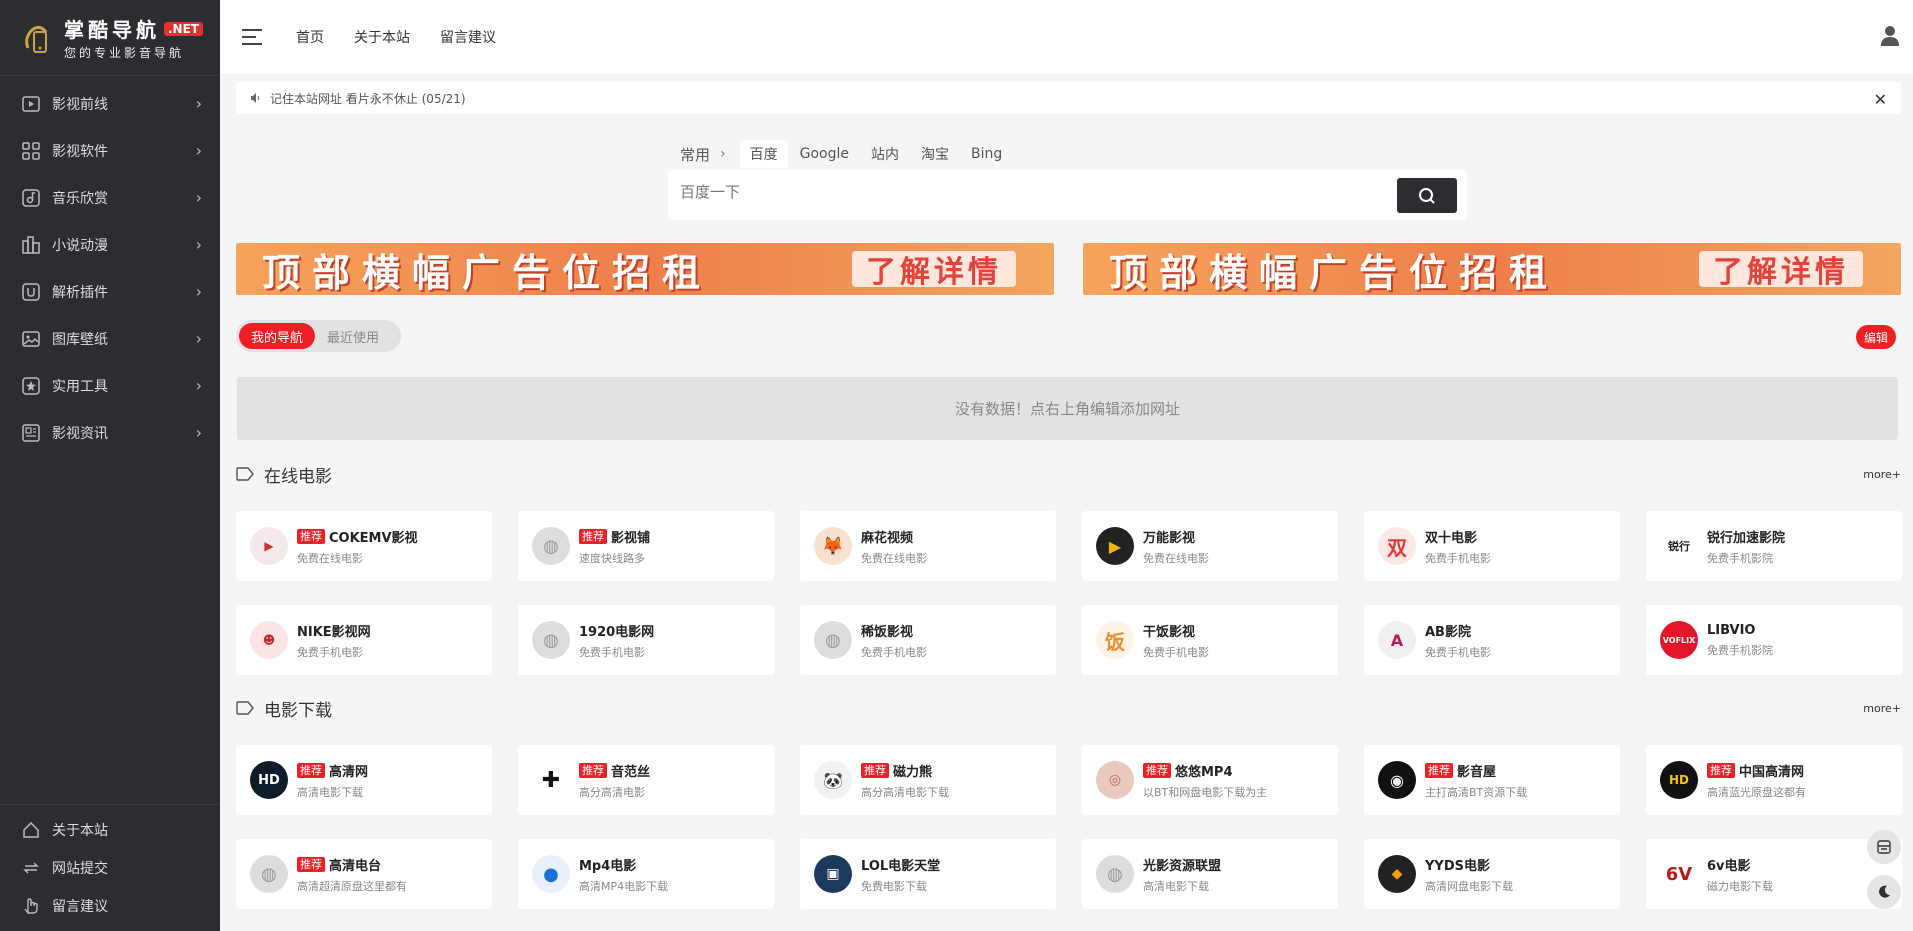 This screenshot has width=1913, height=931. What do you see at coordinates (1731, 630) in the screenshot?
I see `site-title: LIBVIO` at bounding box center [1731, 630].